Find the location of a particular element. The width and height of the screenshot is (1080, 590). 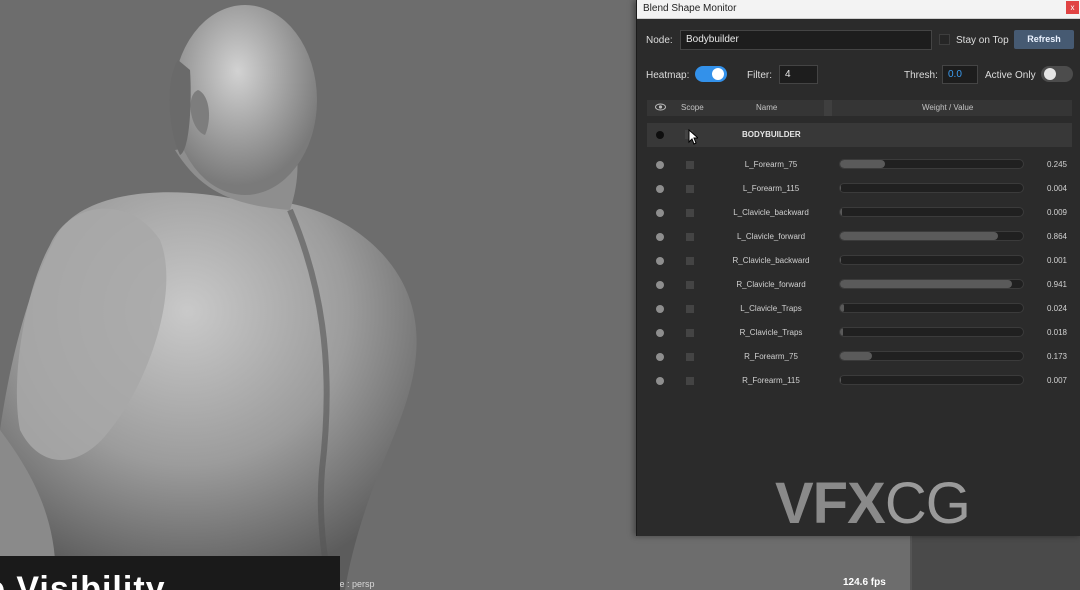

stay-on-top-checkbox is located at coordinates (944, 39).